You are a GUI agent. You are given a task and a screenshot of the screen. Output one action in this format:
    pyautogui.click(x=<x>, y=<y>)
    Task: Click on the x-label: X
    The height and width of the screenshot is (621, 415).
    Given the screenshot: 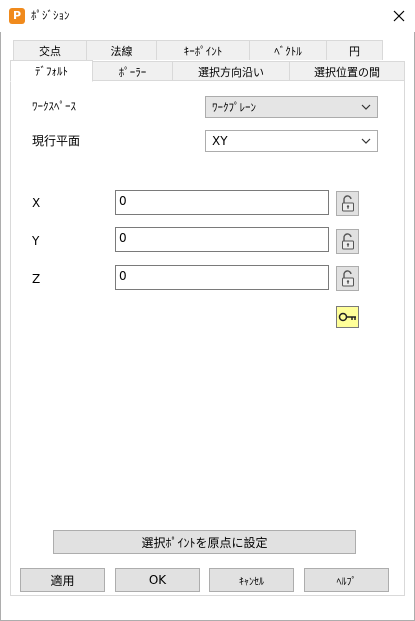 What is the action you would take?
    pyautogui.click(x=36, y=203)
    